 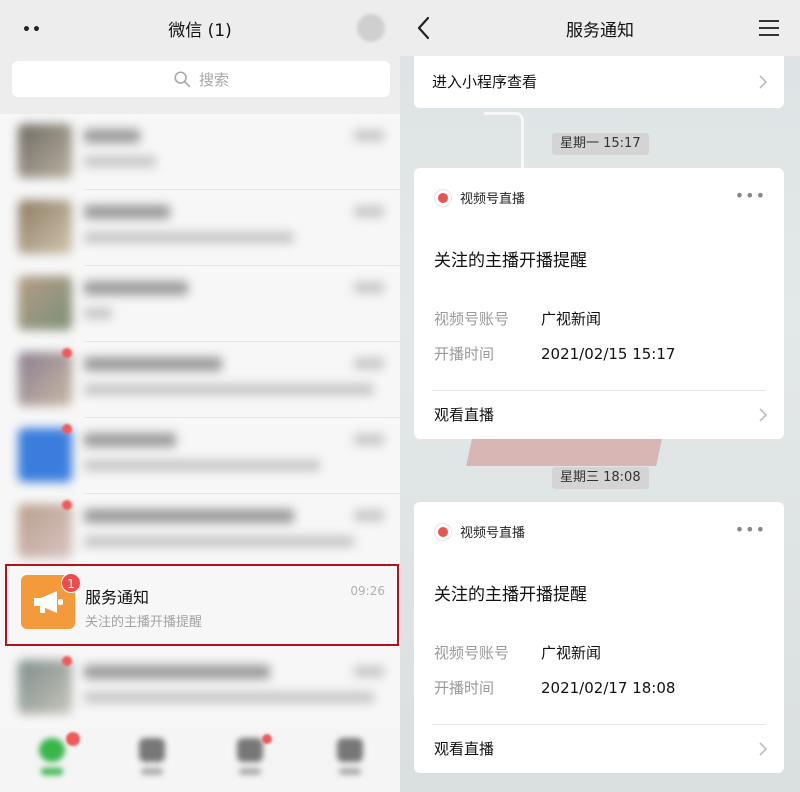 What do you see at coordinates (48, 602) in the screenshot?
I see `megaphone-icon` at bounding box center [48, 602].